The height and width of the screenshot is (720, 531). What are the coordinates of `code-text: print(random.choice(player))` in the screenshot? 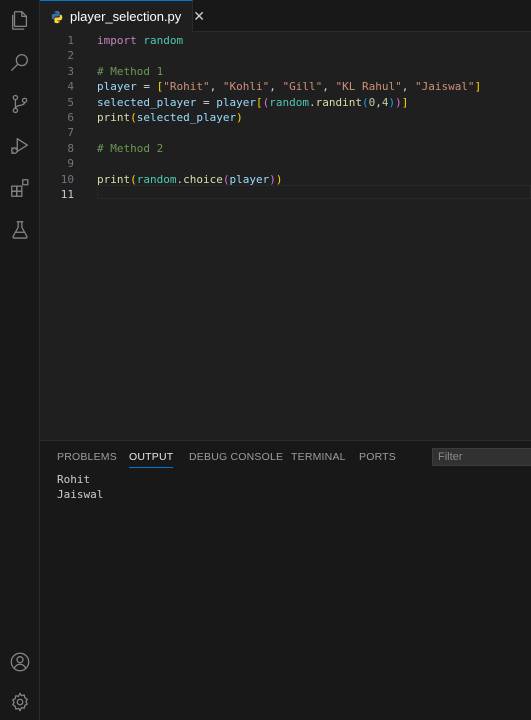 It's located at (190, 179).